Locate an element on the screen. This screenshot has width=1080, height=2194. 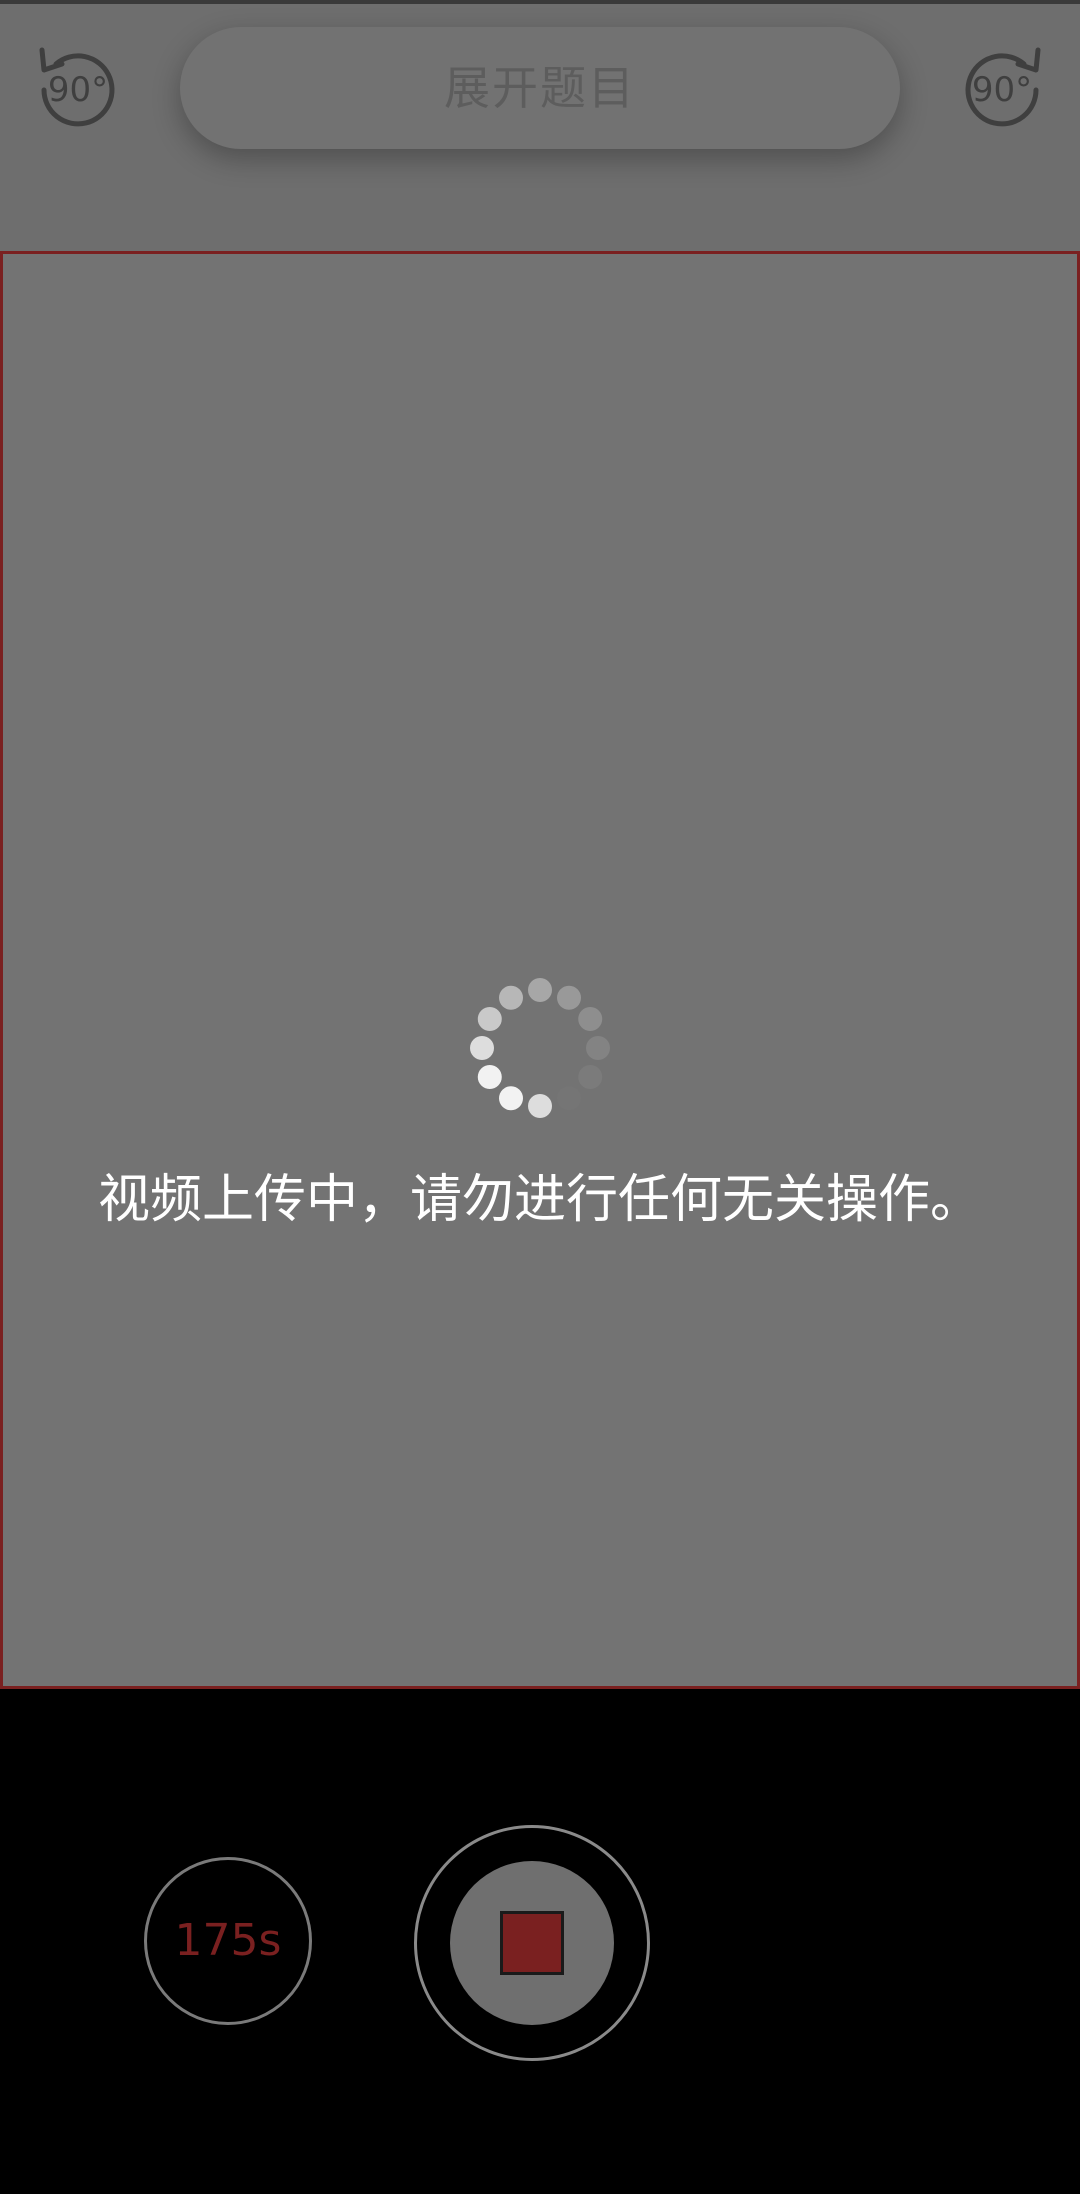
stop-square-icon is located at coordinates (532, 1943).